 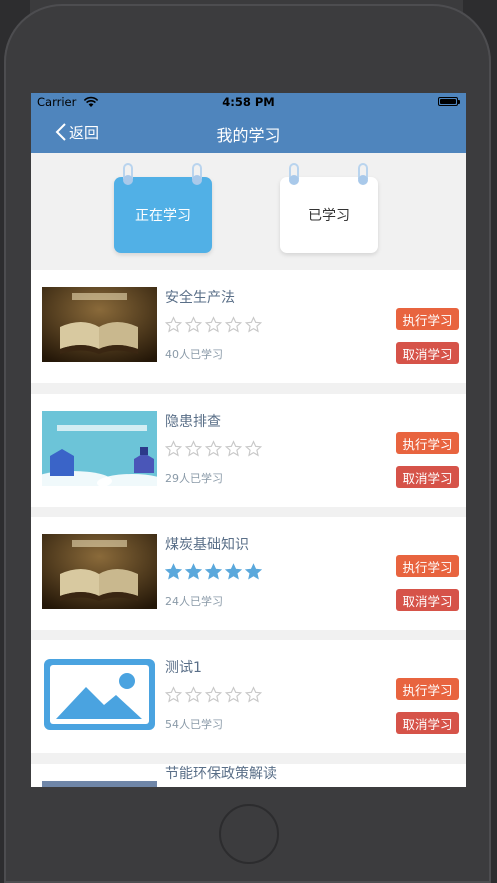 What do you see at coordinates (249, 834) in the screenshot?
I see `home-button` at bounding box center [249, 834].